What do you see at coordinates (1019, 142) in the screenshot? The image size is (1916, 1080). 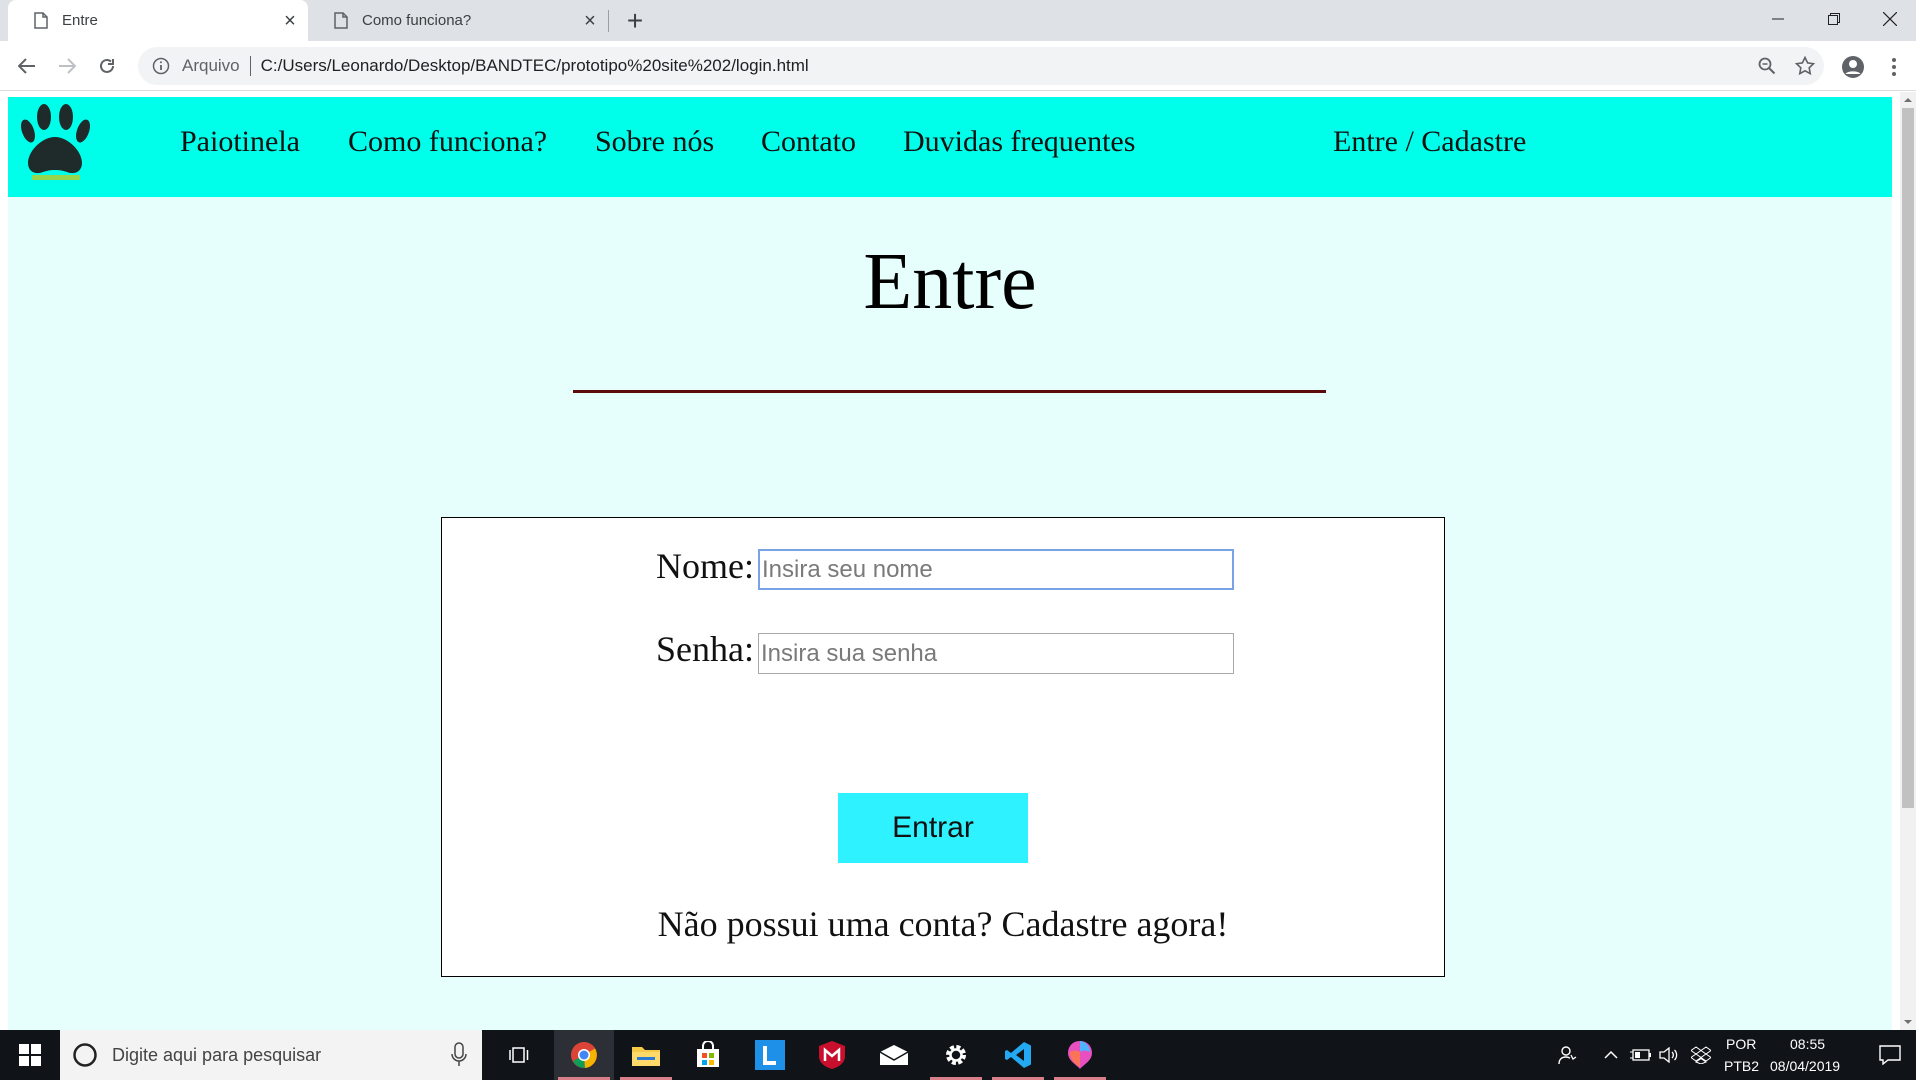 I see `nav-link-duvidas-frequentes: Duvidas frequentes` at bounding box center [1019, 142].